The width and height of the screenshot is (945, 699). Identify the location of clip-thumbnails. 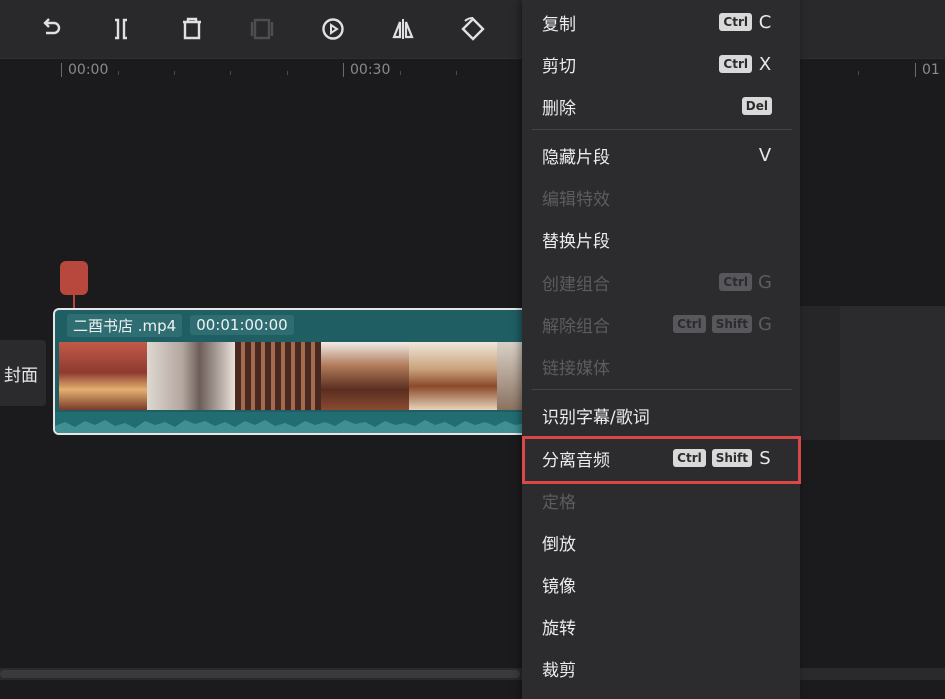
(293, 376).